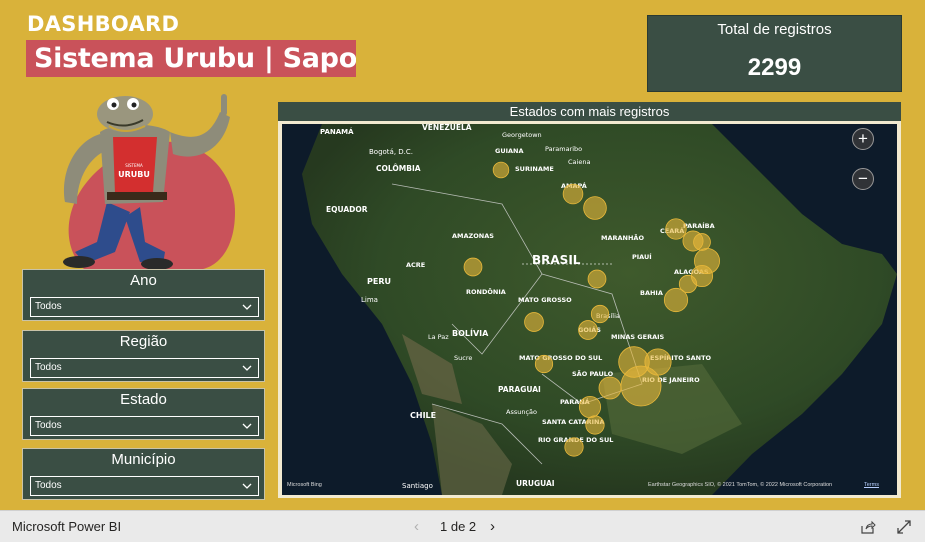  What do you see at coordinates (622, 237) in the screenshot?
I see `map-label-maranhao: MARANHÃO` at bounding box center [622, 237].